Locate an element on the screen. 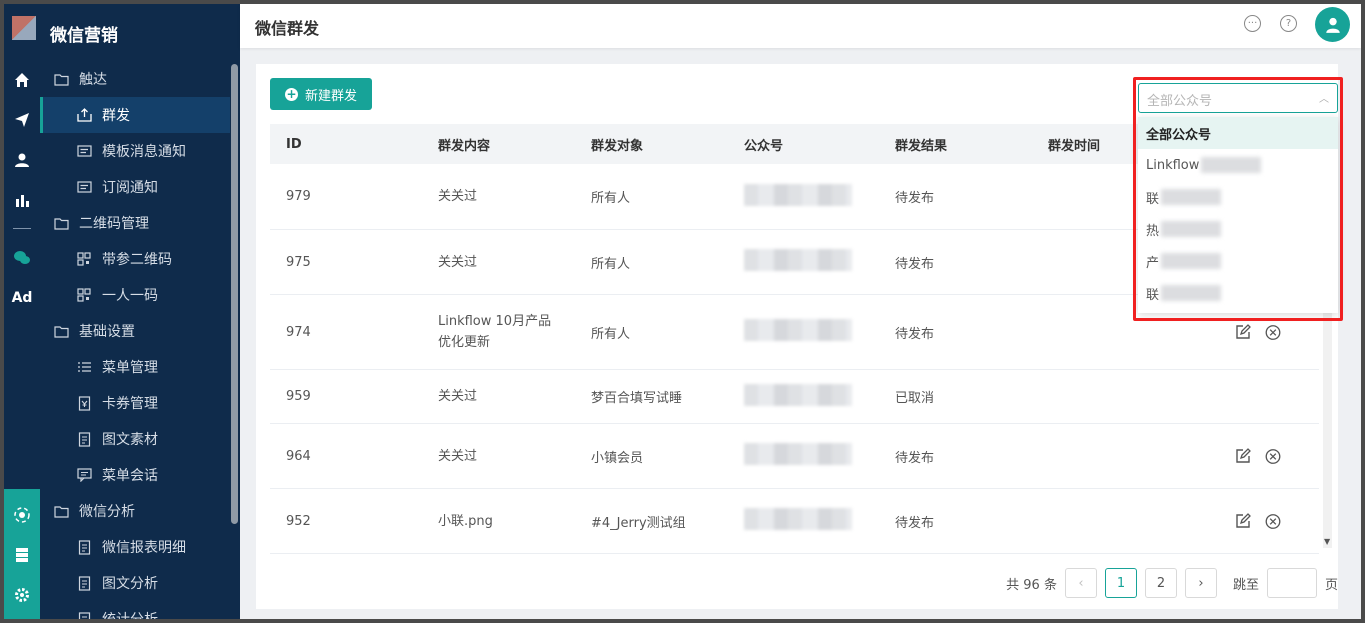 This screenshot has width=1365, height=623. sidebar-item-1: 群发 is located at coordinates (136, 115).